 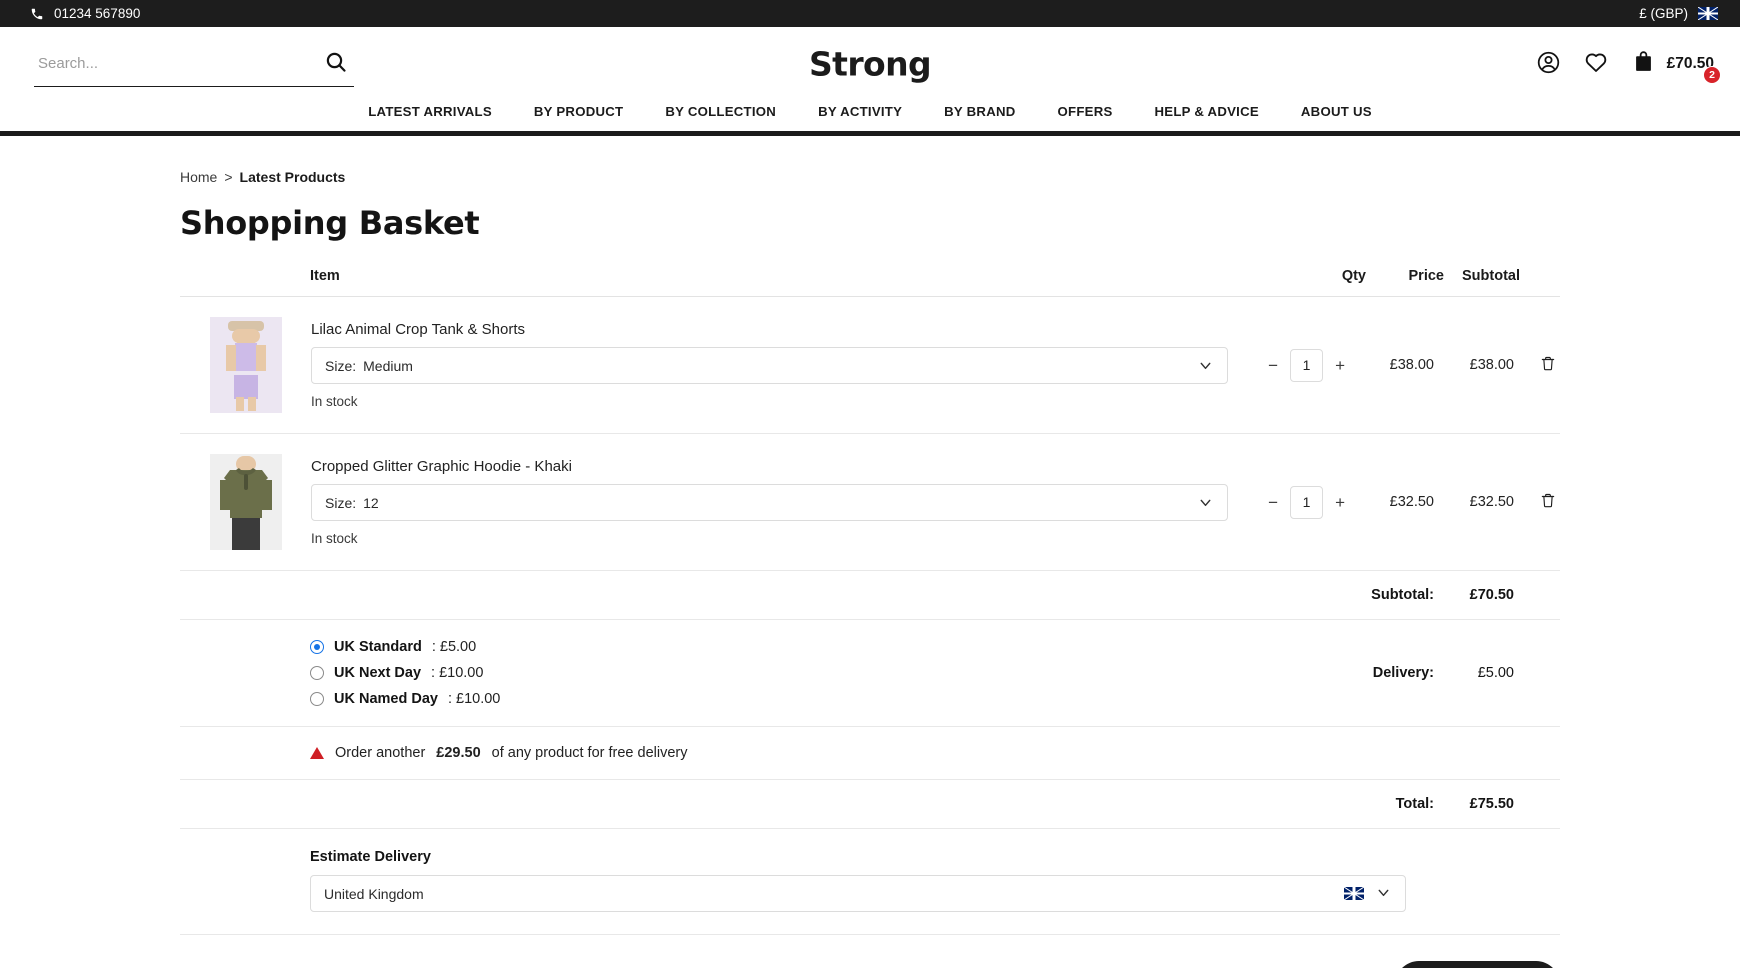 What do you see at coordinates (388, 365) in the screenshot?
I see `size-value: Medium` at bounding box center [388, 365].